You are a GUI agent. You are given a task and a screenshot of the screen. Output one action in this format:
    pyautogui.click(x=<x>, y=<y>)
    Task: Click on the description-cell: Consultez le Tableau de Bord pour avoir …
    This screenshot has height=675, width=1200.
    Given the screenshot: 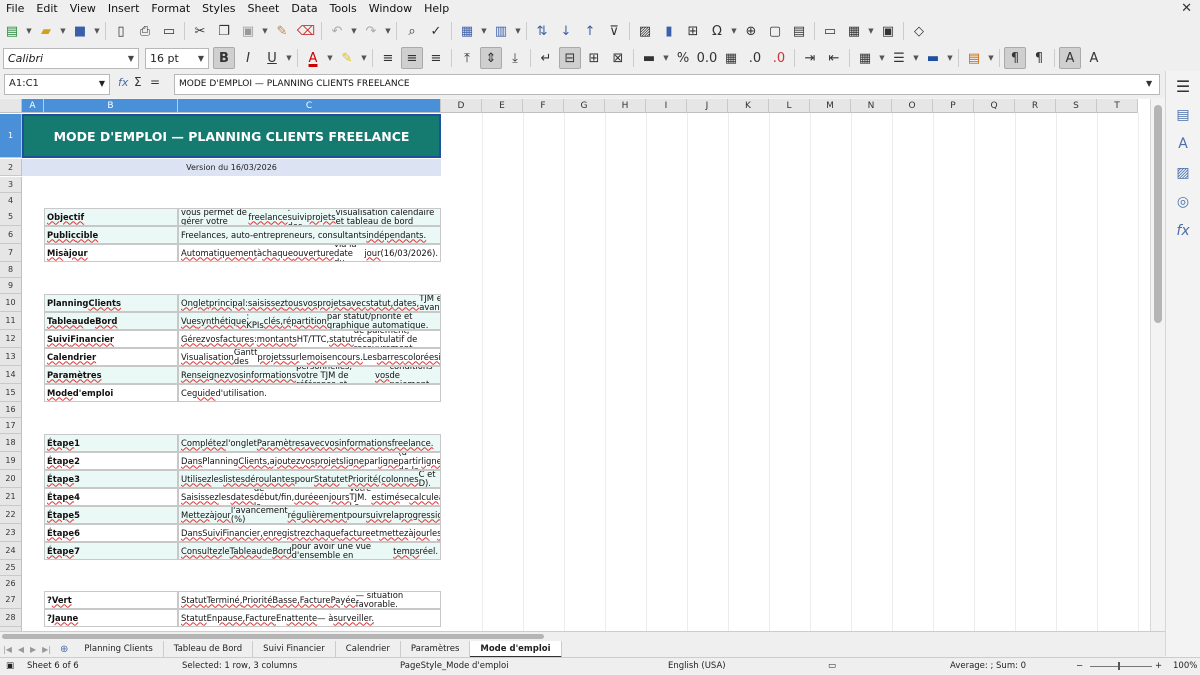 What is the action you would take?
    pyautogui.click(x=309, y=551)
    